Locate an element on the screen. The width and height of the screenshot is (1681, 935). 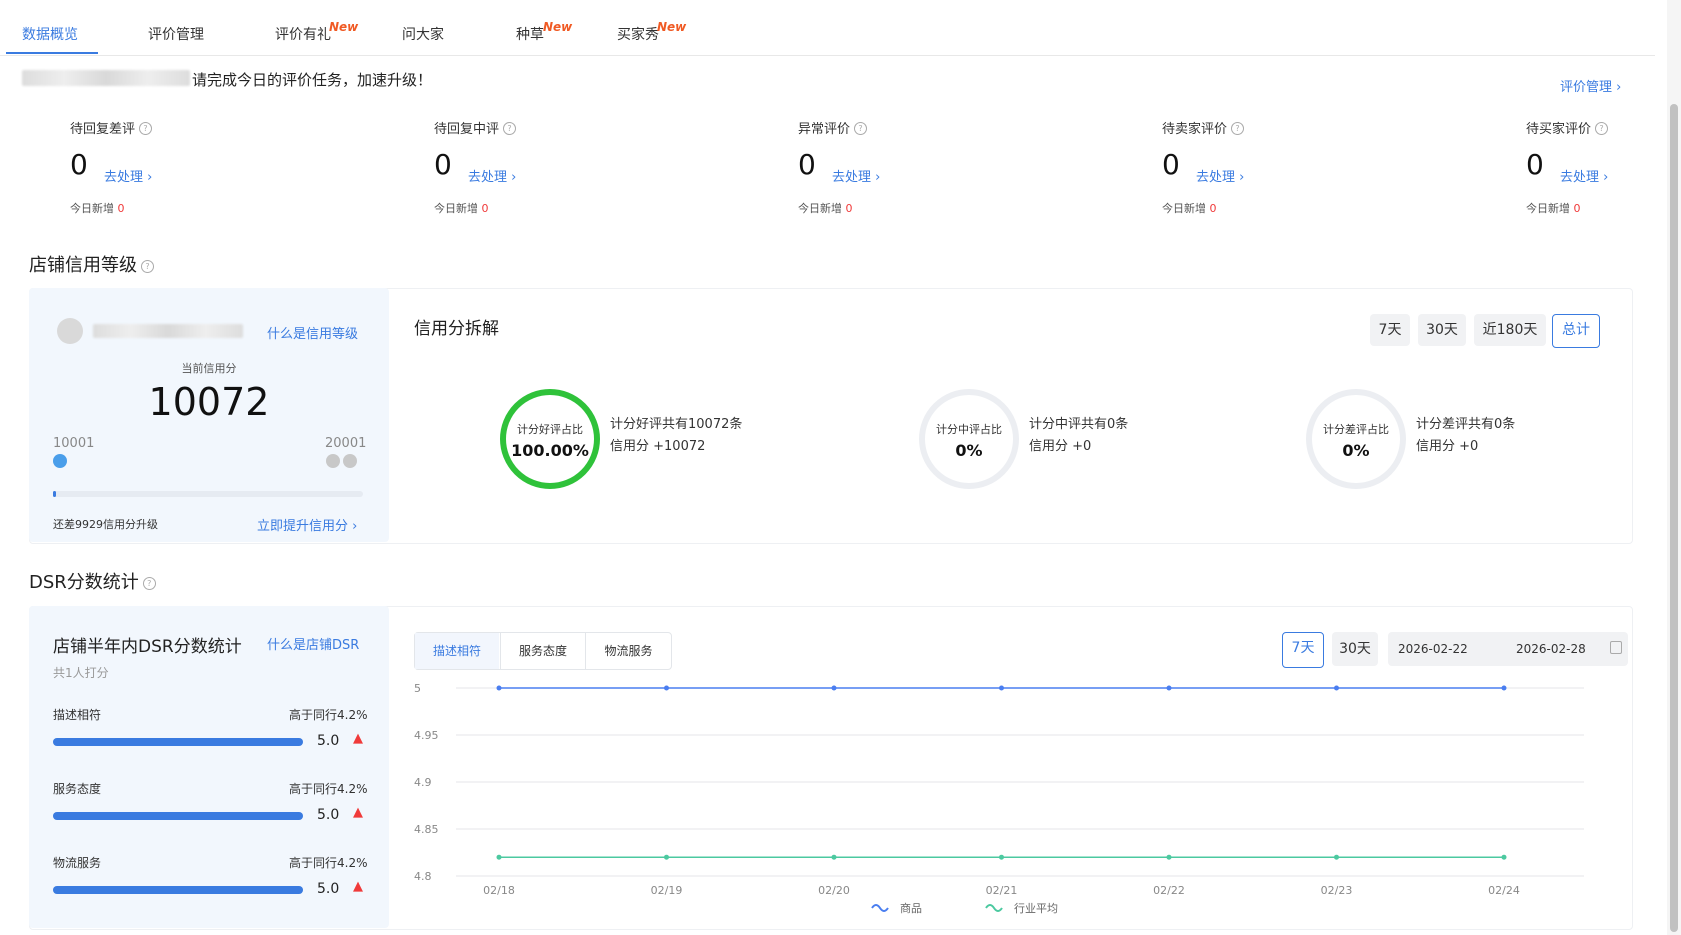
tab-ask-everyone: 问大家 is located at coordinates (423, 34).